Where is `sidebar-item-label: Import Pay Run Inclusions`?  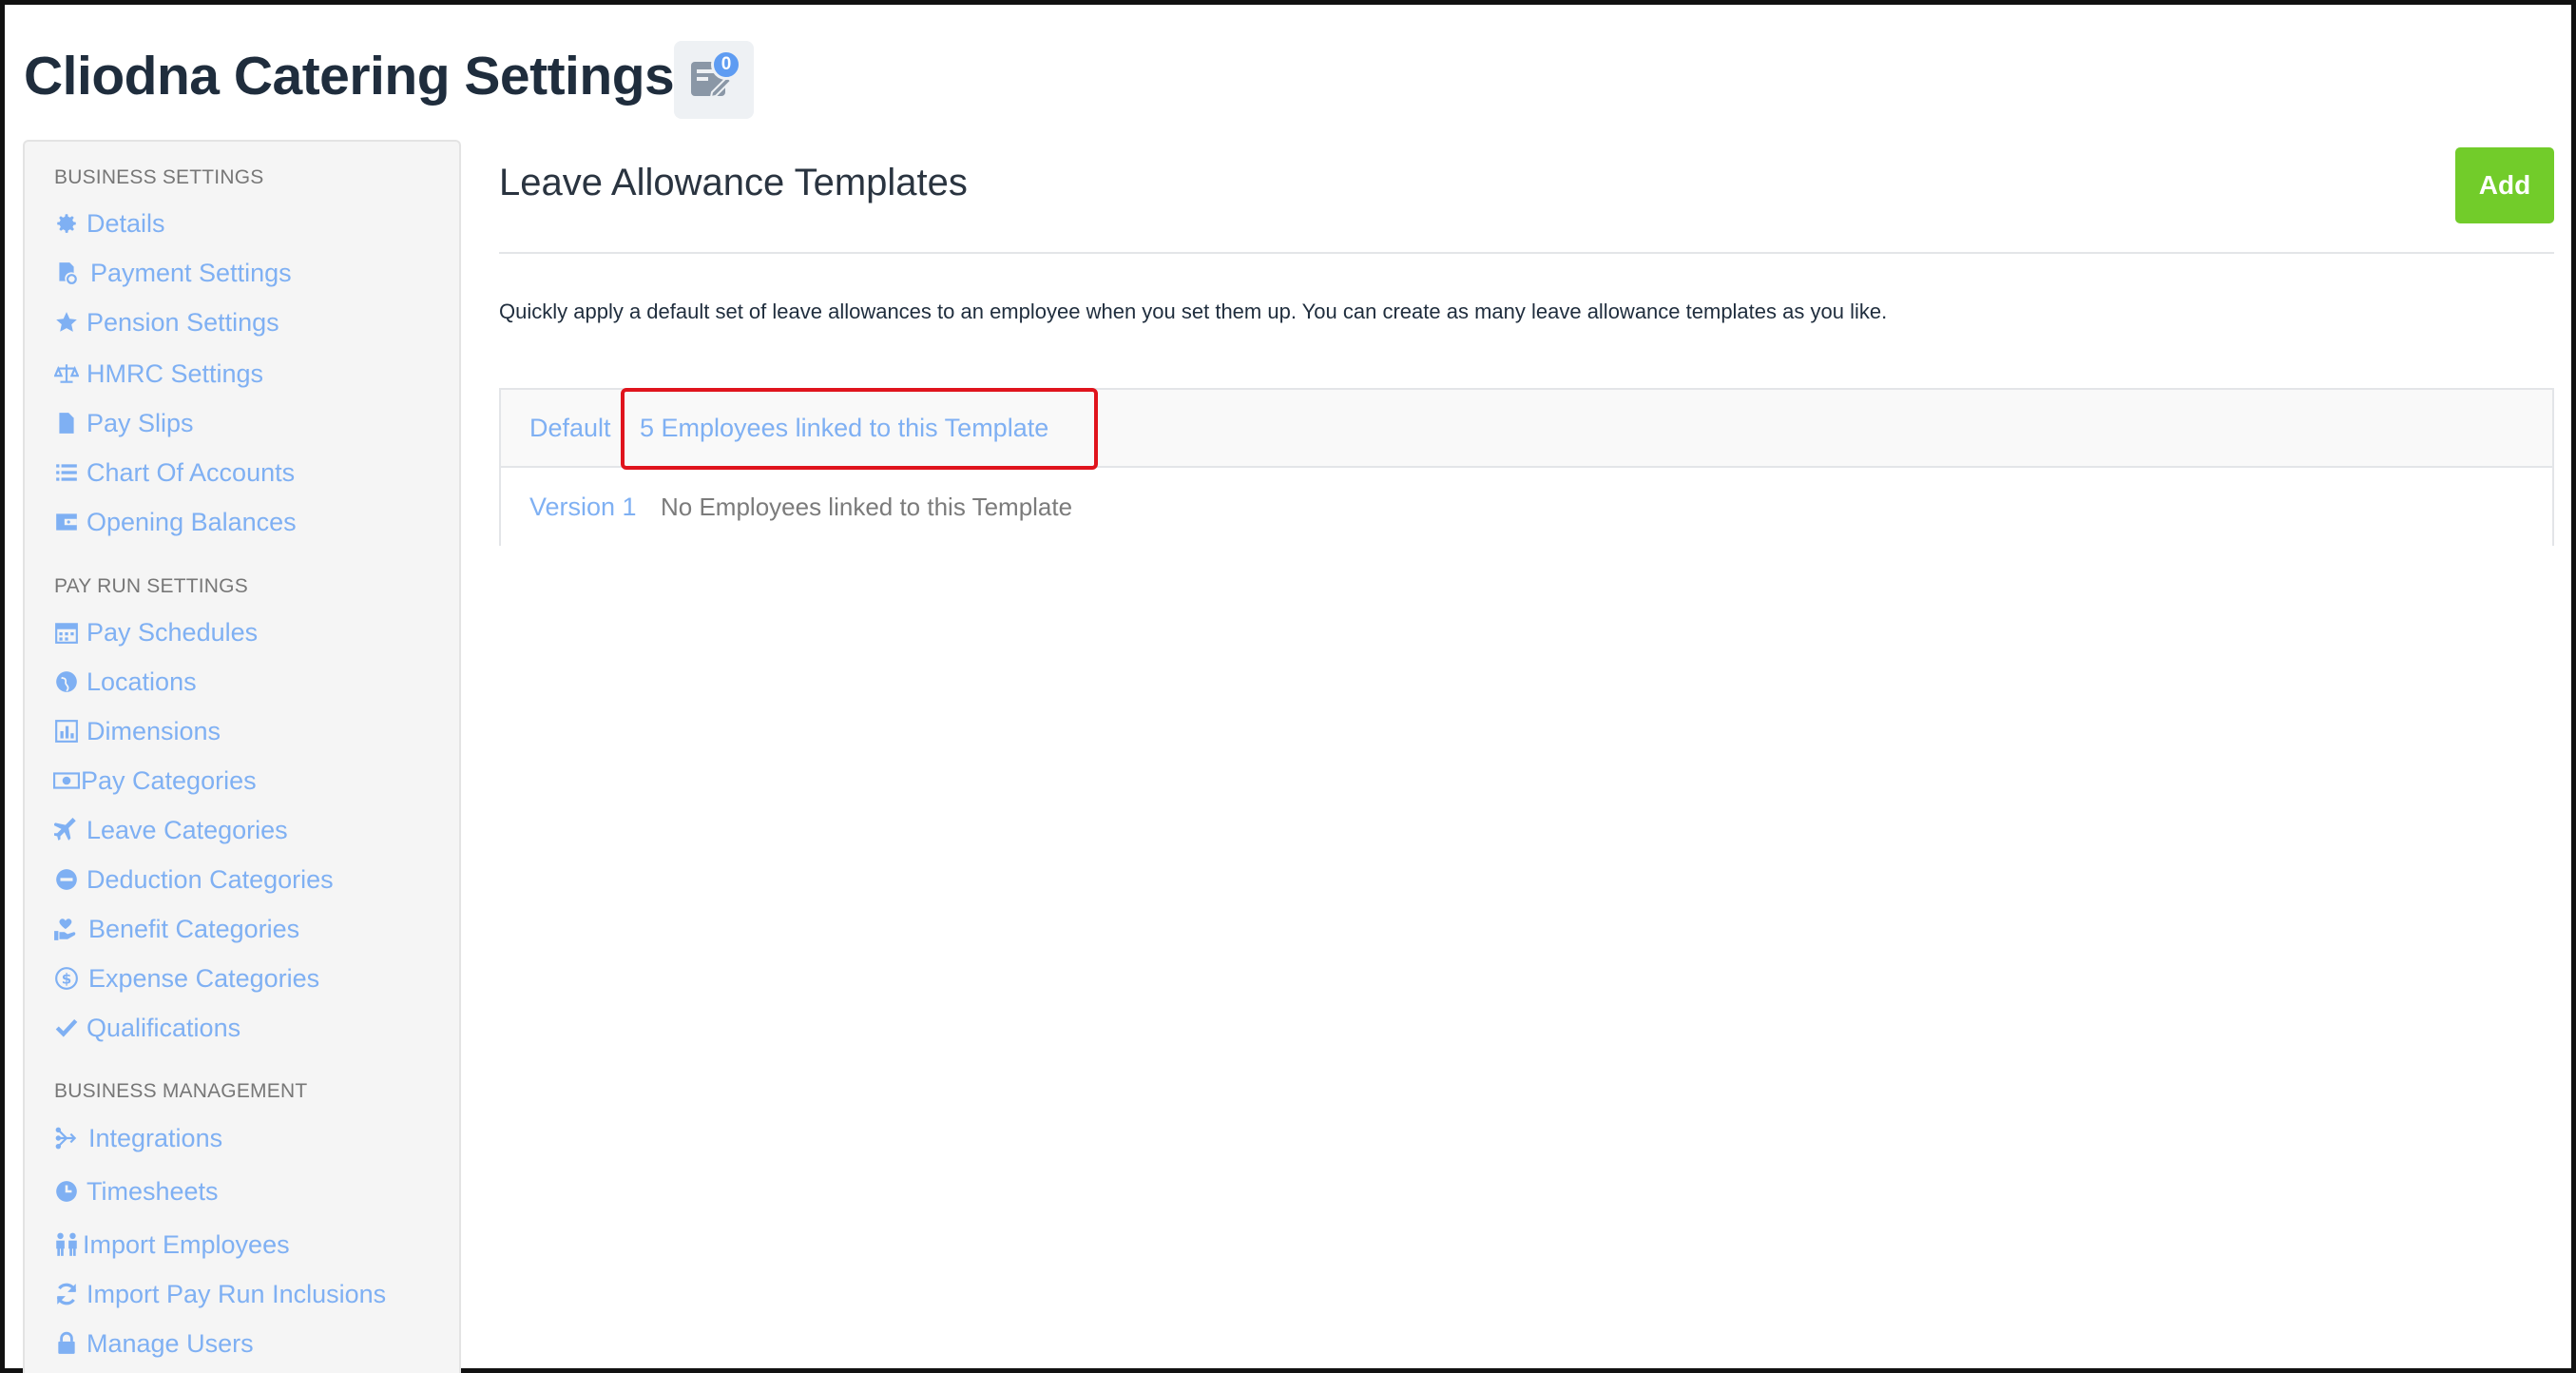
sidebar-item-label: Import Pay Run Inclusions is located at coordinates (237, 1293).